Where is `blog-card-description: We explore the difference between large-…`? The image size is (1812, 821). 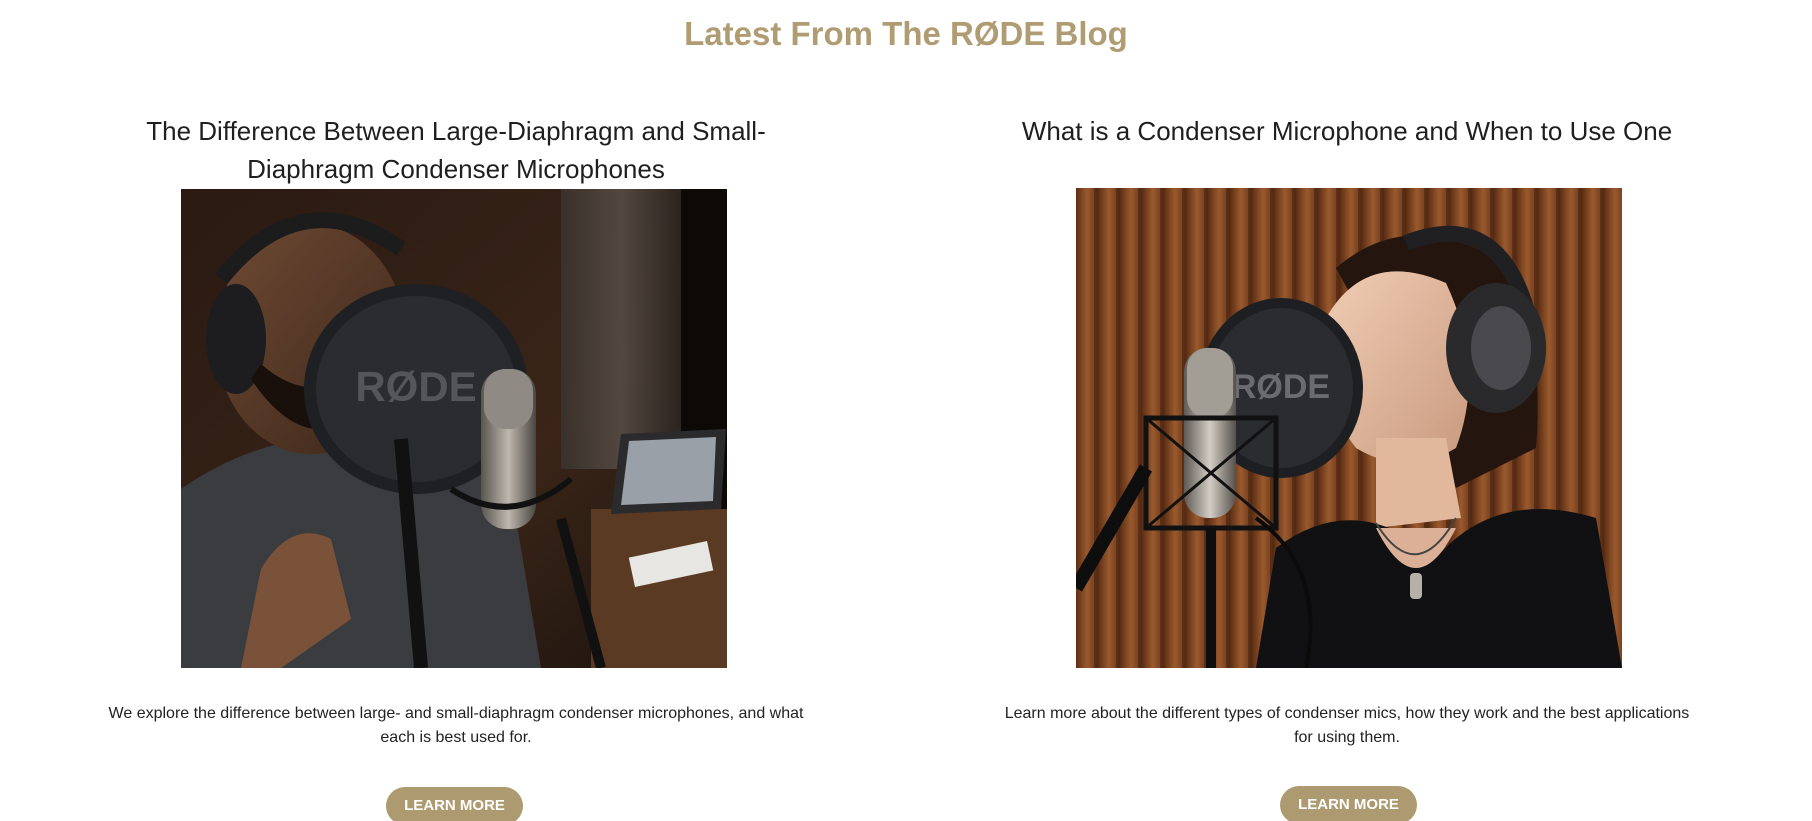 blog-card-description: We explore the difference between large-… is located at coordinates (456, 725).